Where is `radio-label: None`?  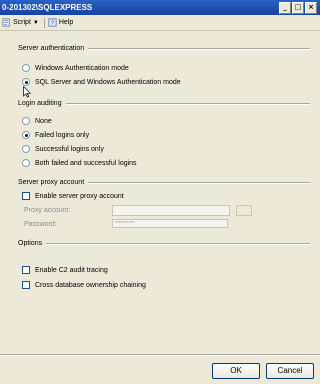
radio-label: None is located at coordinates (43, 121).